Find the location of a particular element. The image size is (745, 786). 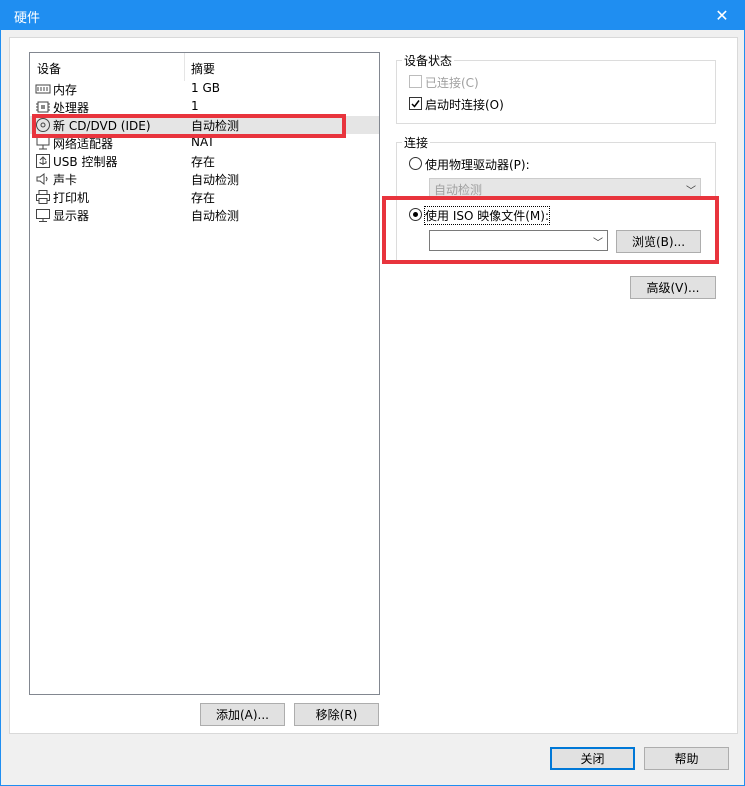

device-row-processor: 处理器 1 is located at coordinates (204, 107).